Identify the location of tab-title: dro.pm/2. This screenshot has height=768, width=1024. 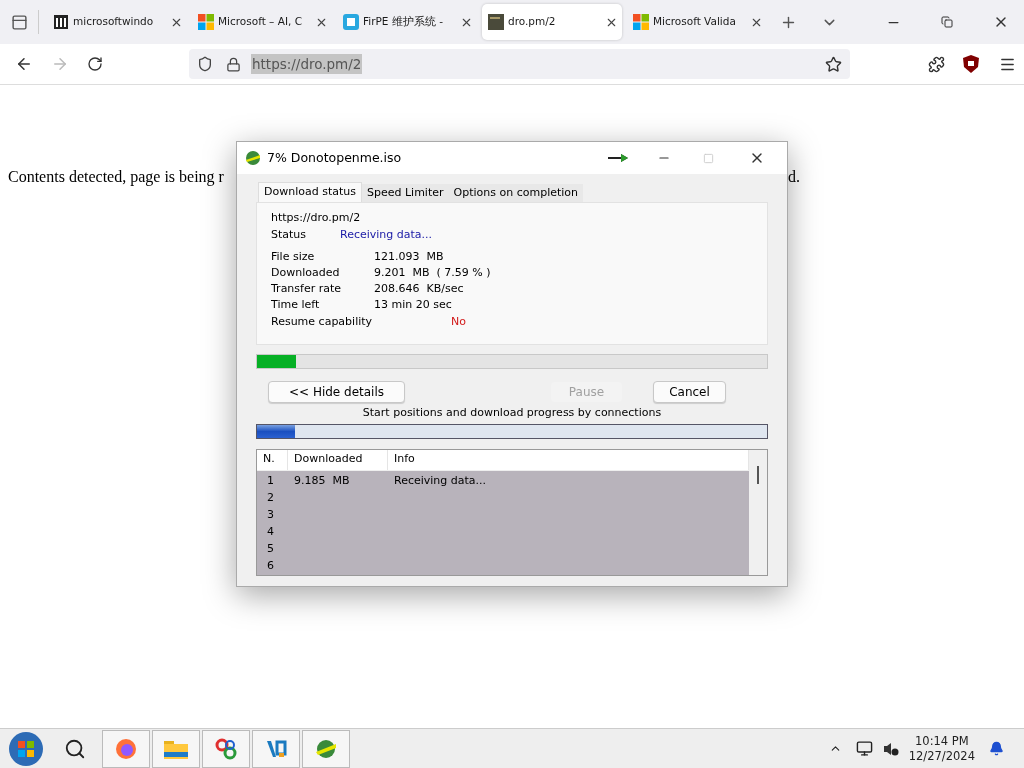
(532, 22).